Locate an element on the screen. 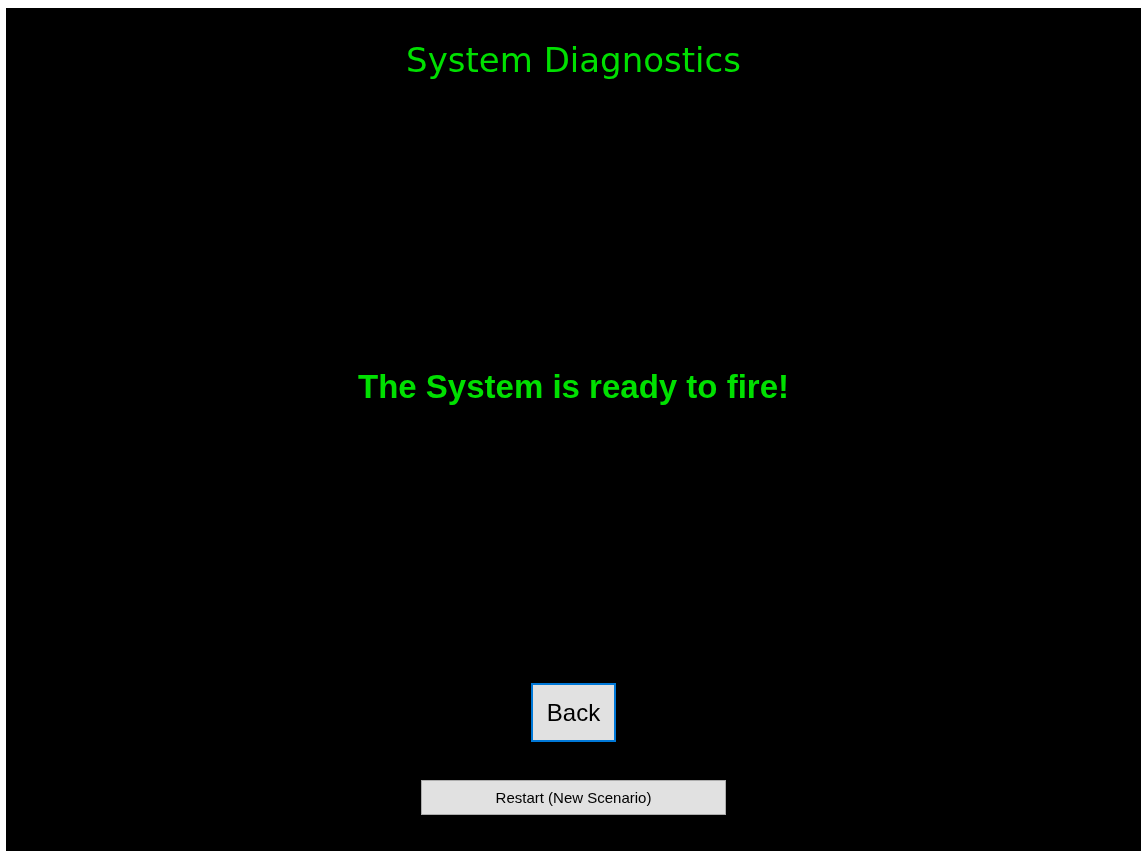 The width and height of the screenshot is (1148, 852). status-message: The System is ready to fire! is located at coordinates (573, 387).